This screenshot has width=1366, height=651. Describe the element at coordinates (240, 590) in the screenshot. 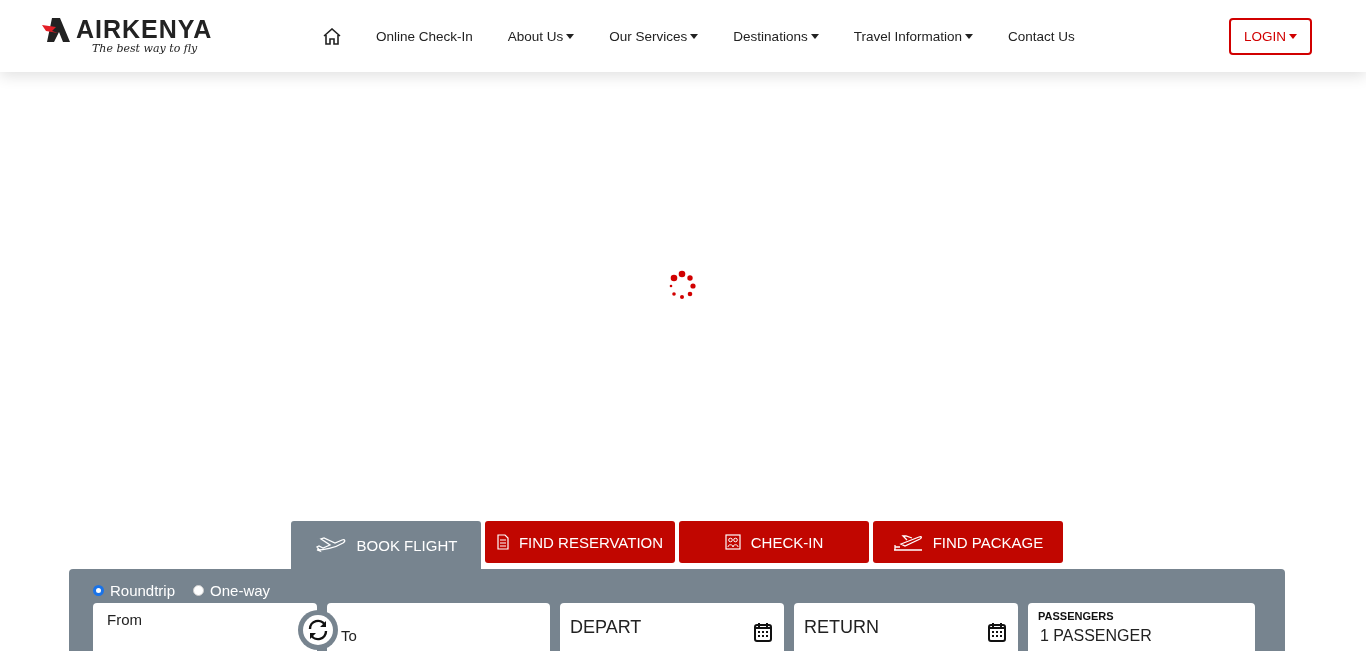

I see `radio-label: One-way` at that location.